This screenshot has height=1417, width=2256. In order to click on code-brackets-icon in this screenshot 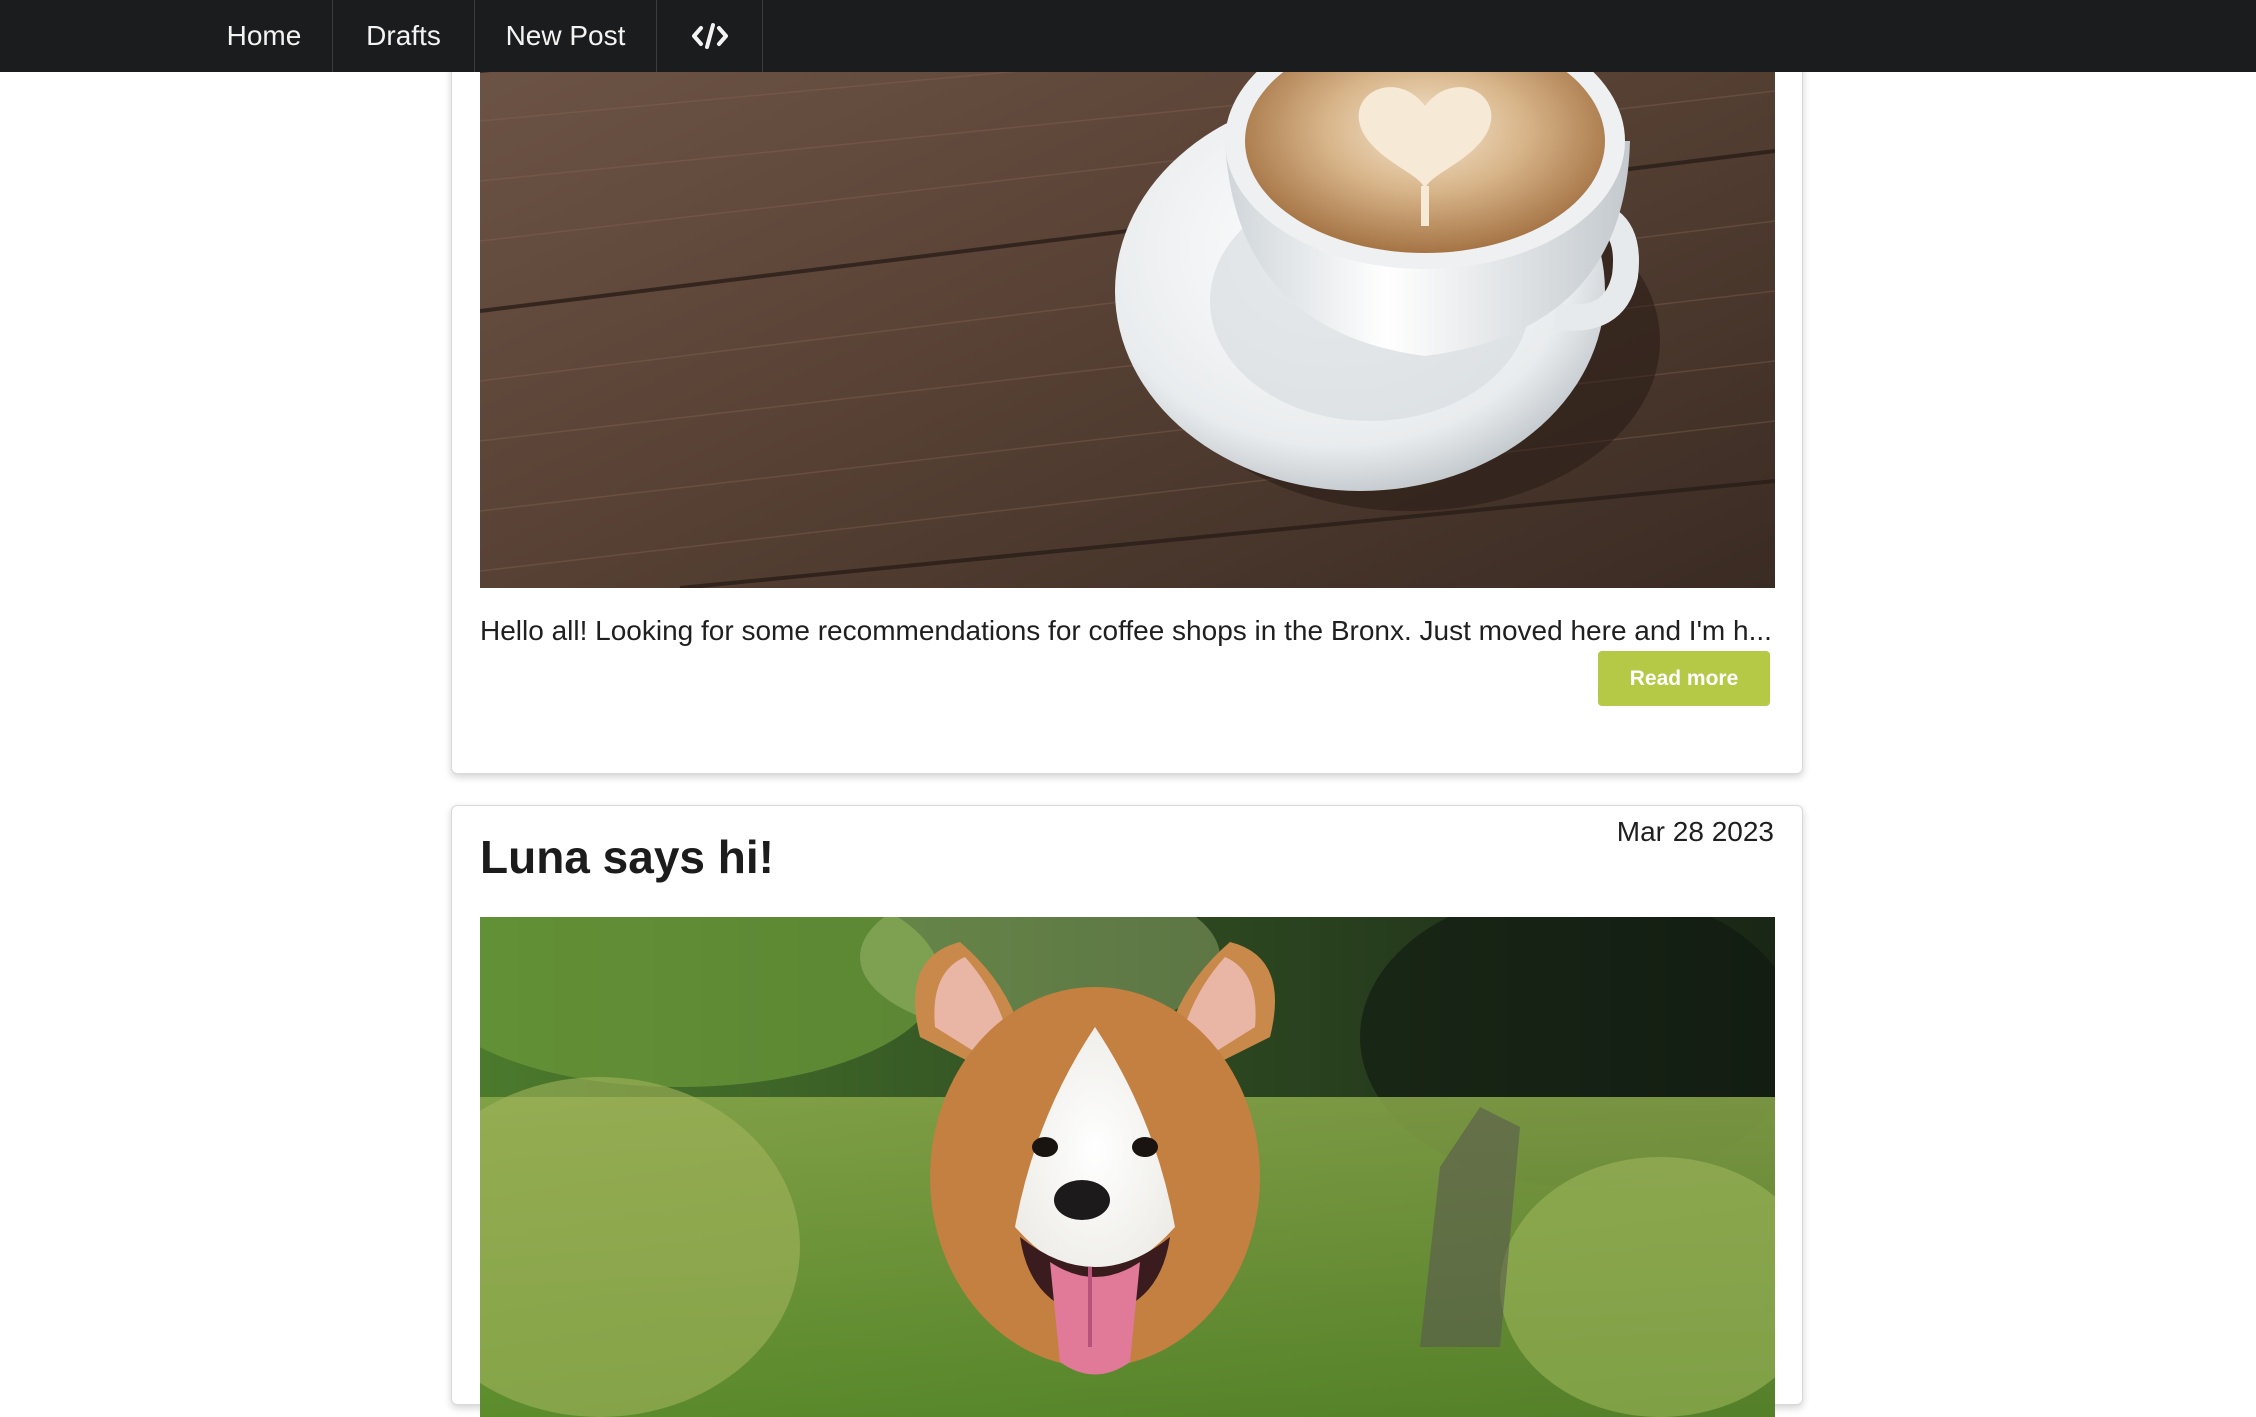, I will do `click(709, 36)`.